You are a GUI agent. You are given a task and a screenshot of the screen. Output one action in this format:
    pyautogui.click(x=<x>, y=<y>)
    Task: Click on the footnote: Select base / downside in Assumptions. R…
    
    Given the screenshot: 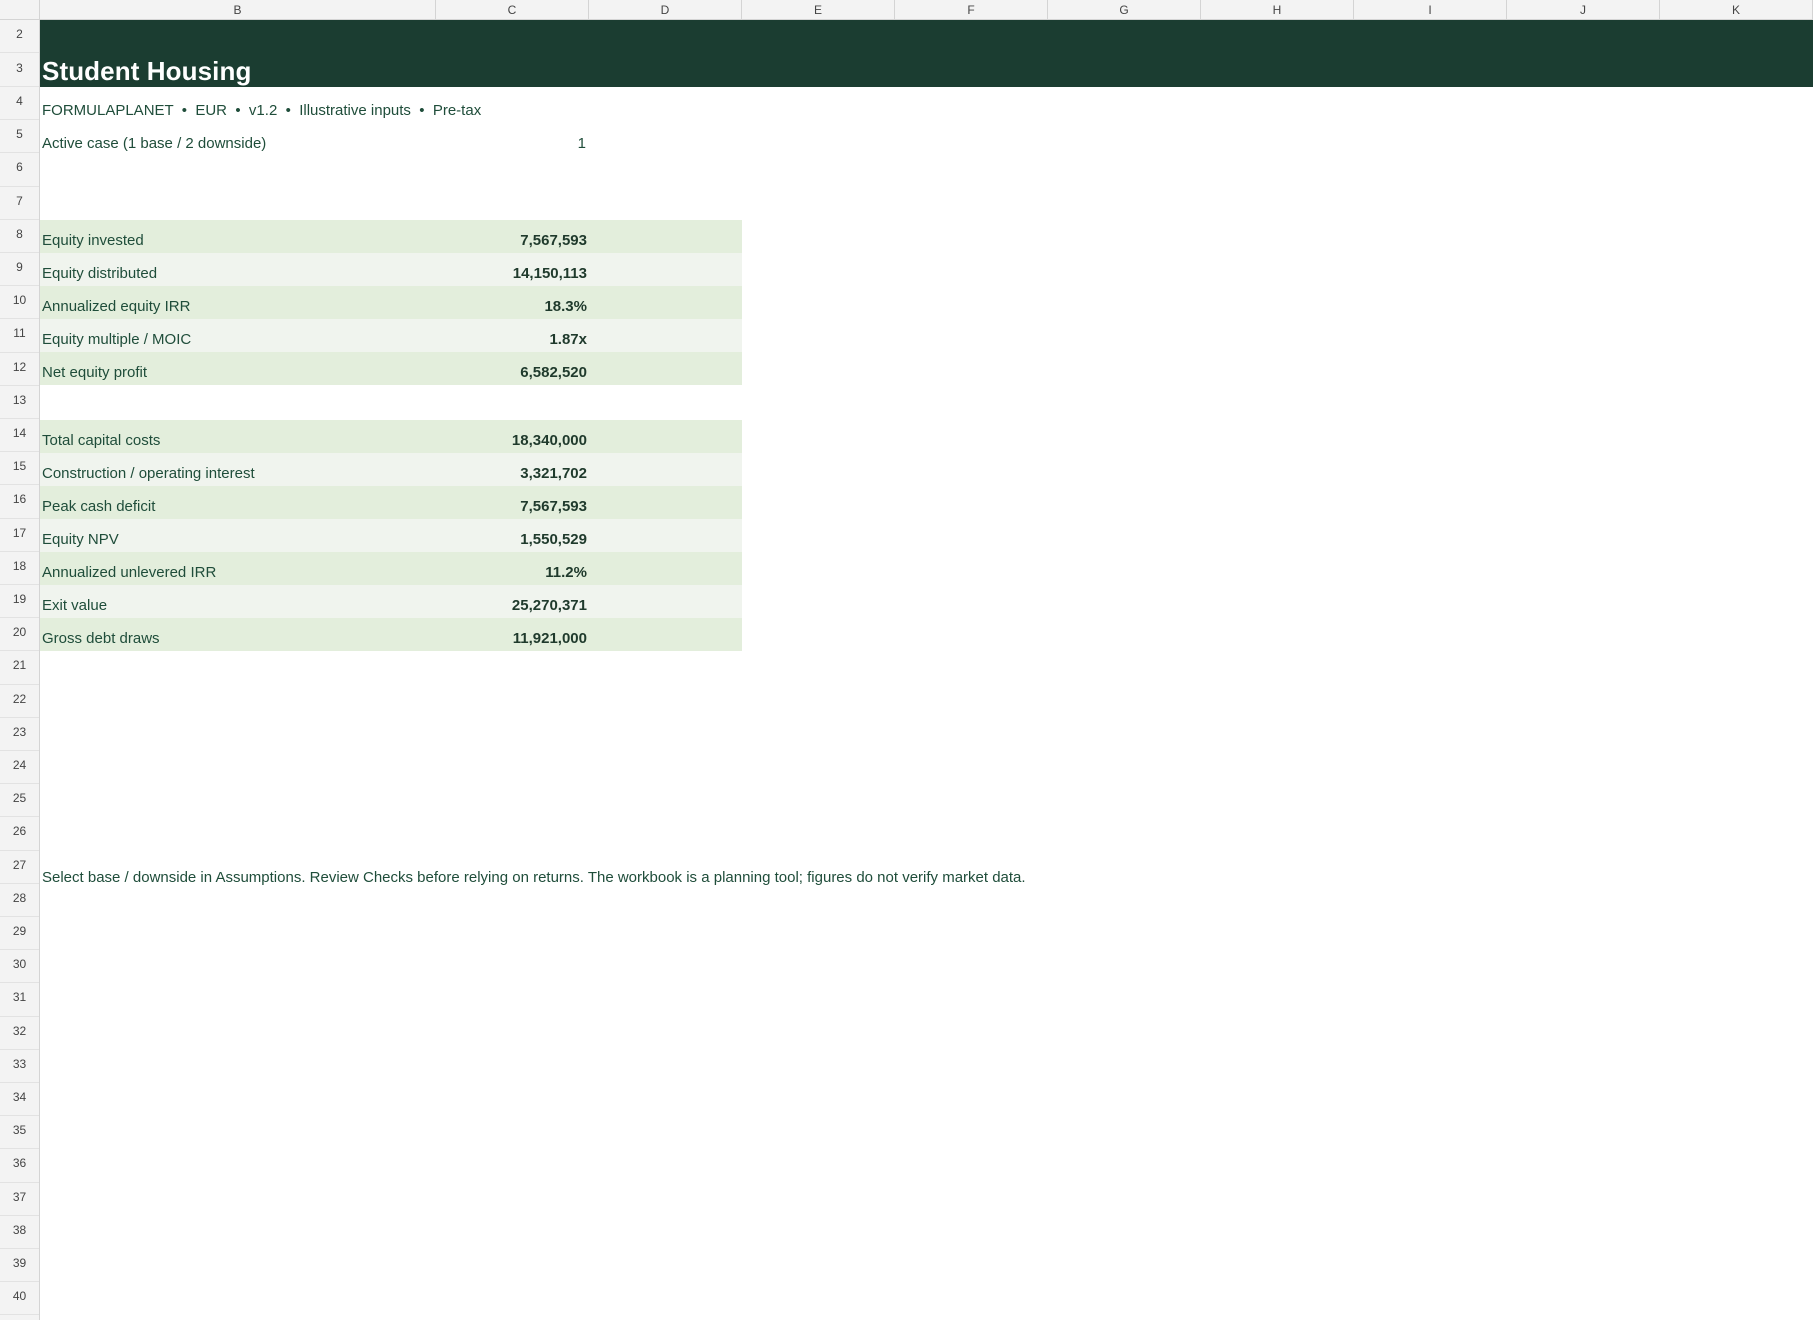 What is the action you would take?
    pyautogui.click(x=534, y=877)
    